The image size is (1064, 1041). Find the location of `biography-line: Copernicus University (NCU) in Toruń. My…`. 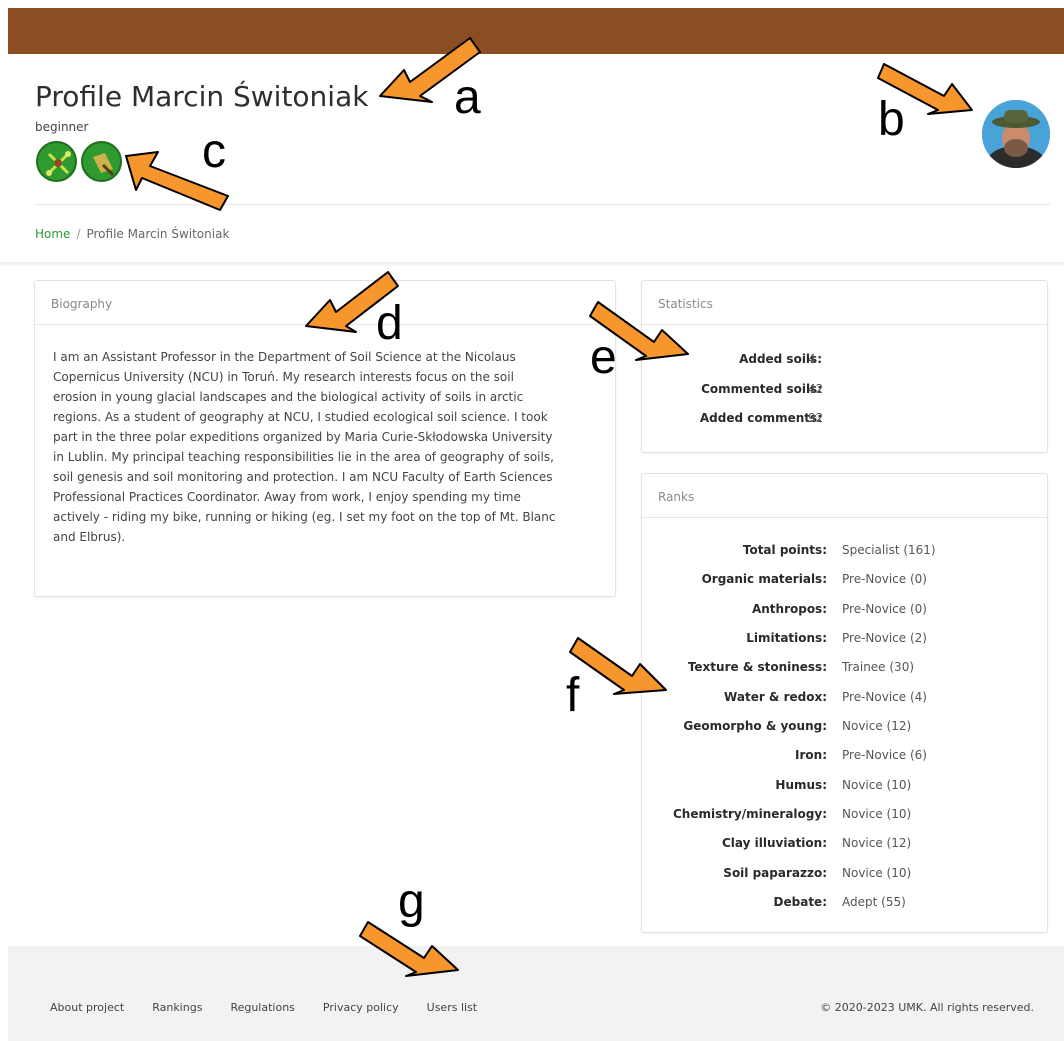

biography-line: Copernicus University (NCU) in Toruń. My… is located at coordinates (283, 377).